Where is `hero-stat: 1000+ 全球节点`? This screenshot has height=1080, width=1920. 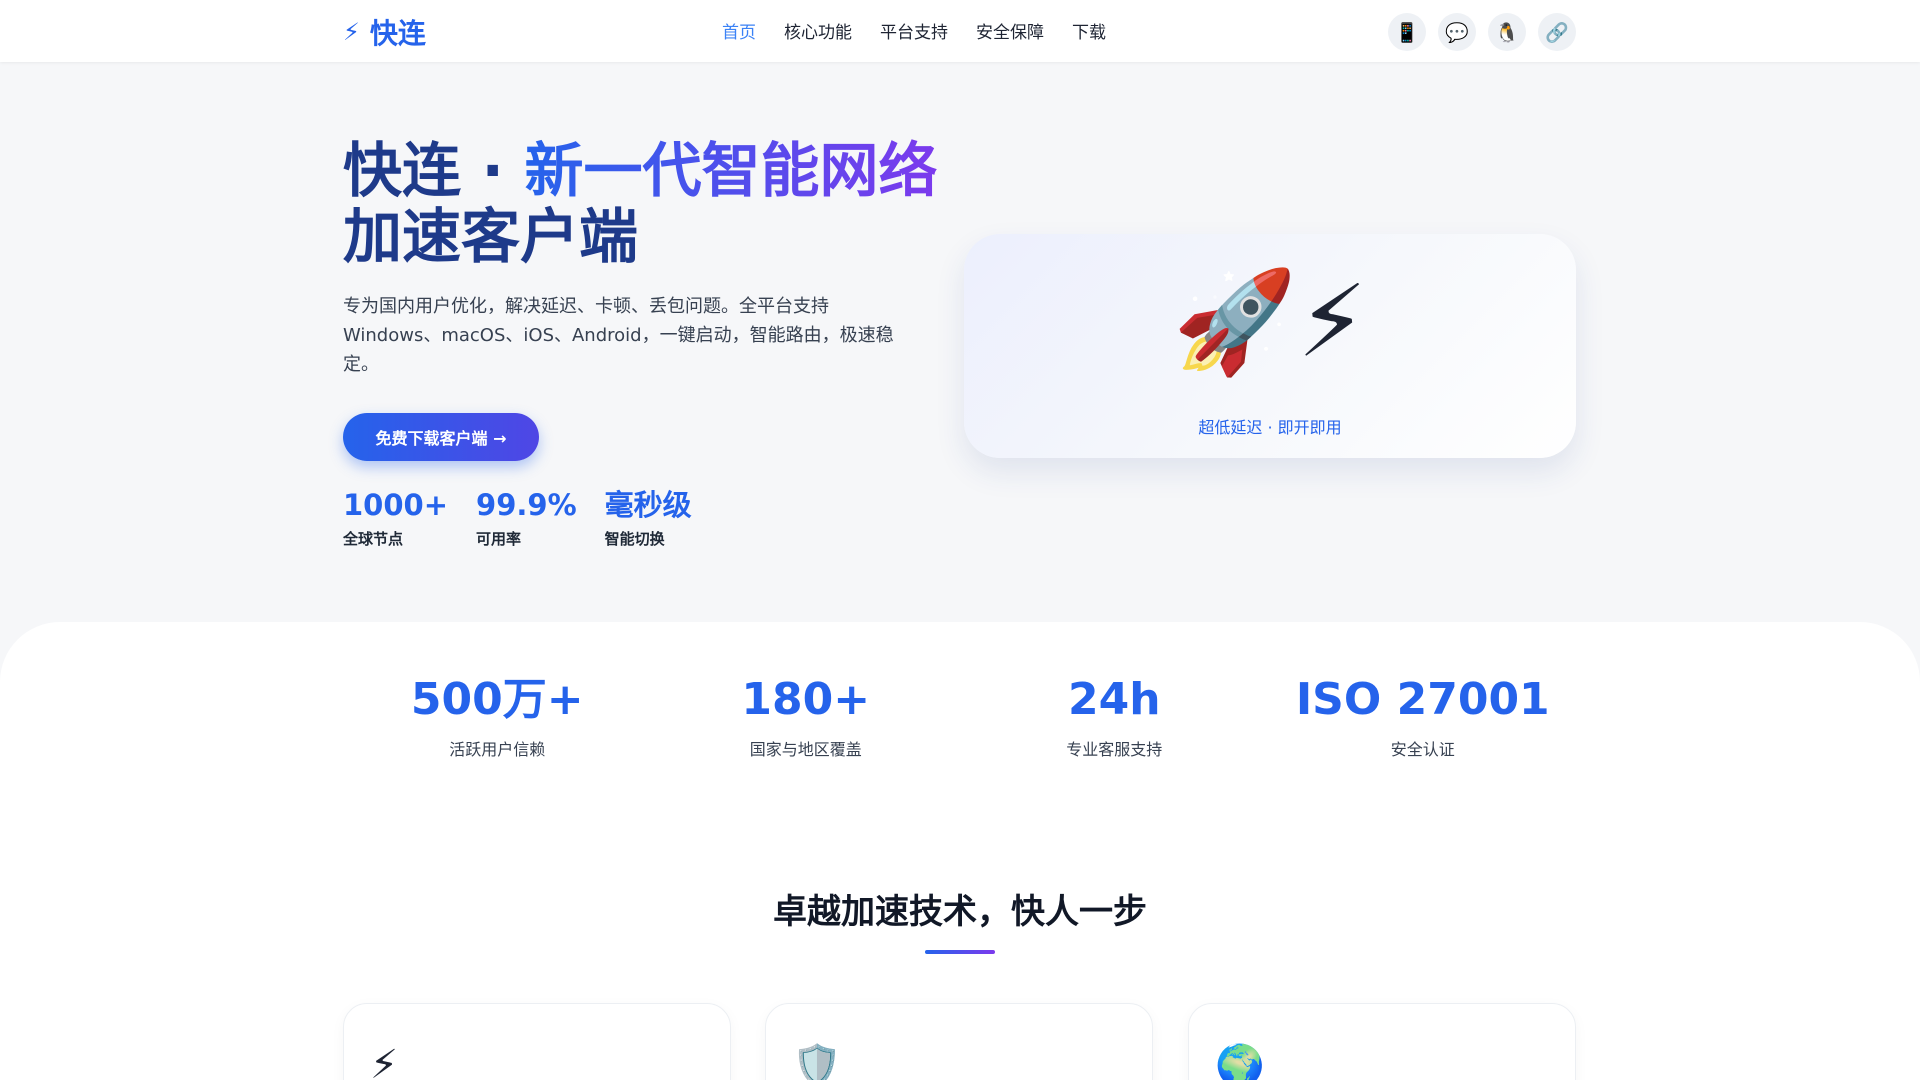
hero-stat: 1000+ 全球节点 is located at coordinates (395, 517).